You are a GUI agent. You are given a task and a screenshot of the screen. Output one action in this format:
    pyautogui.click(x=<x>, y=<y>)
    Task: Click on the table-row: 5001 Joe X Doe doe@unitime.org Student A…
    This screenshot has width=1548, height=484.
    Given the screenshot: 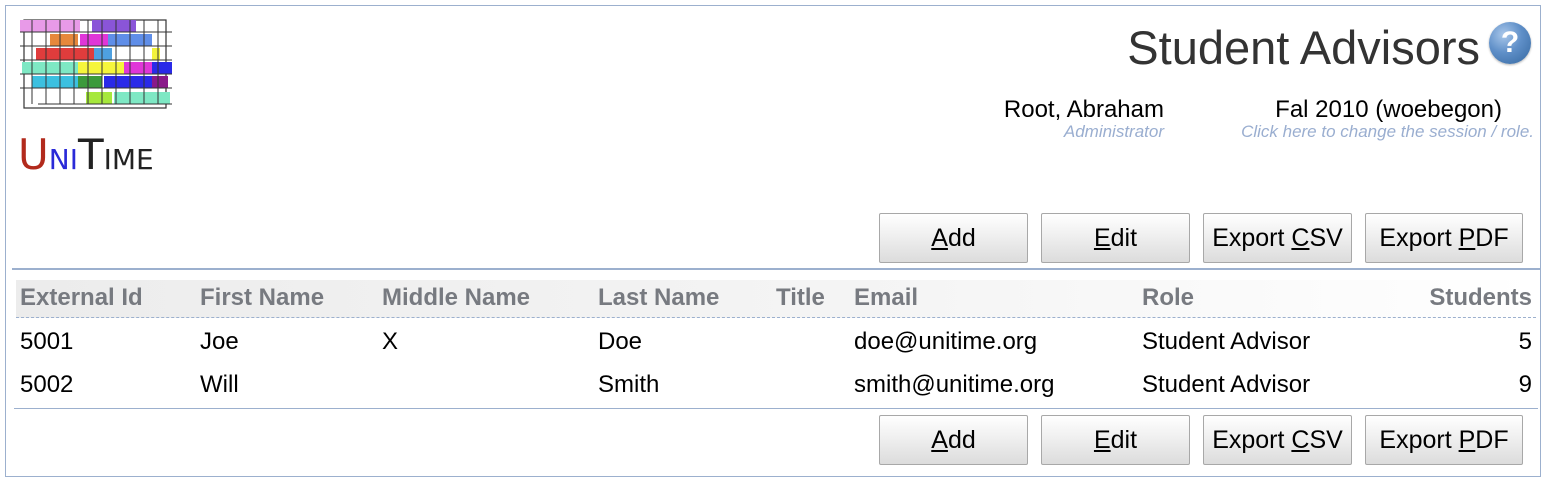 What is the action you would take?
    pyautogui.click(x=776, y=342)
    